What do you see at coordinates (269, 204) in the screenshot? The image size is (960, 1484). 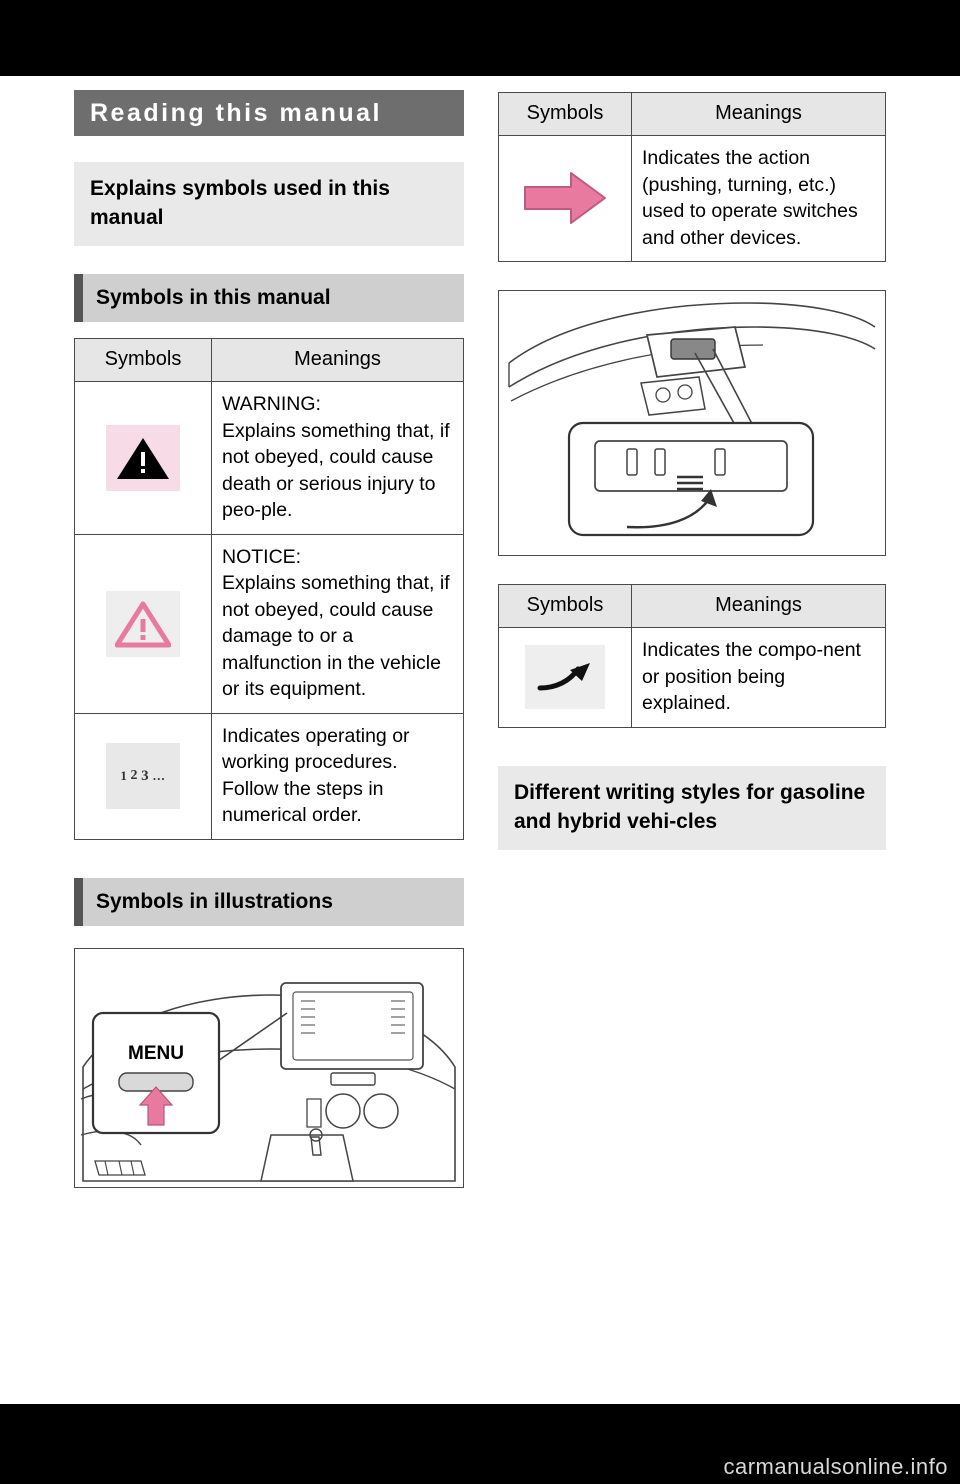 I see `section-heading-explains-symbols: Explains symbols used in this manual` at bounding box center [269, 204].